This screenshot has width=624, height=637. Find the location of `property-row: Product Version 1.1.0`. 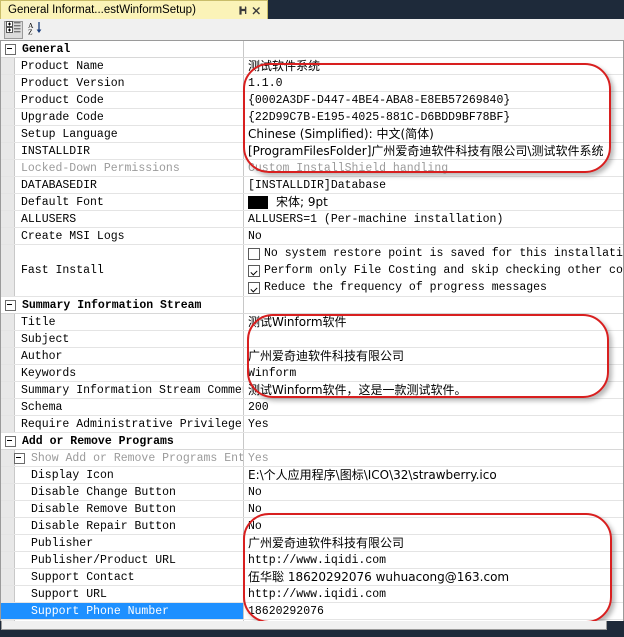

property-row: Product Version 1.1.0 is located at coordinates (312, 83).